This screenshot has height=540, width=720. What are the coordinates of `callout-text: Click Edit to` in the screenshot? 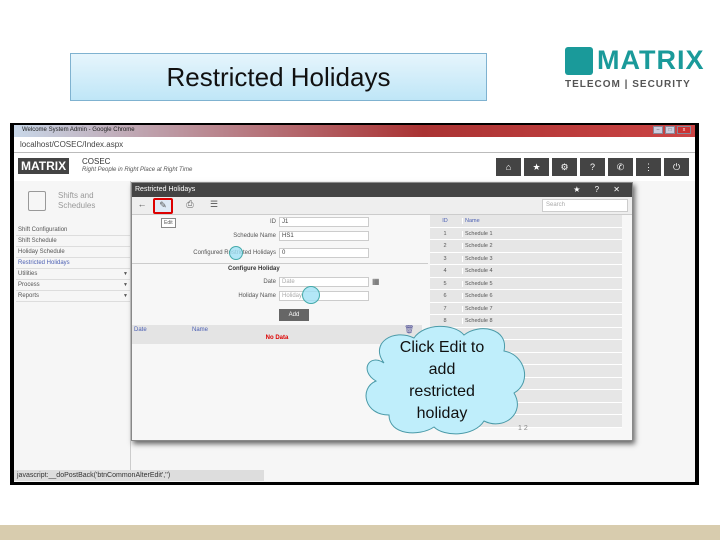 It's located at (442, 347).